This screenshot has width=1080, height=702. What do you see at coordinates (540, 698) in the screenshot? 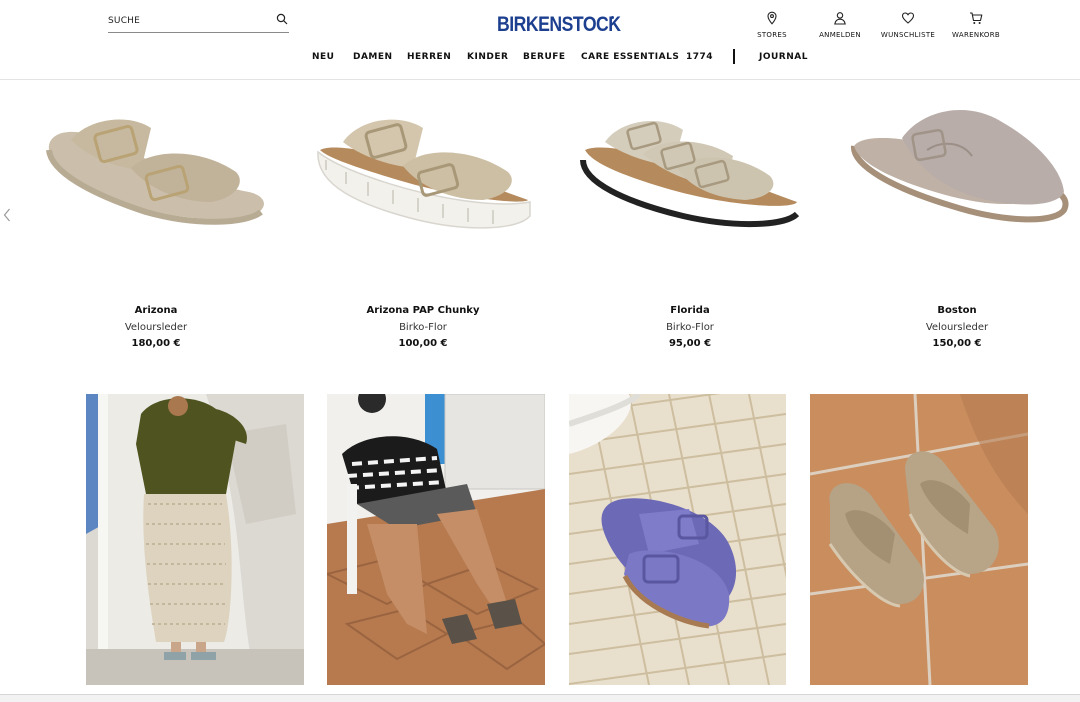
I see `browser-bottom-edge` at bounding box center [540, 698].